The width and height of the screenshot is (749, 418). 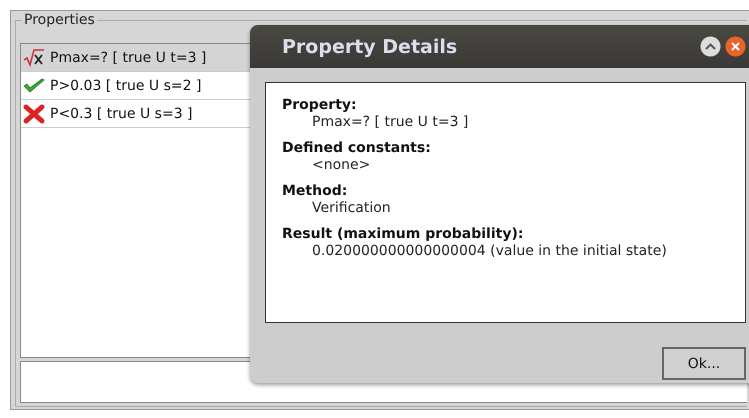 What do you see at coordinates (315, 191) in the screenshot?
I see `section-heading: Method:` at bounding box center [315, 191].